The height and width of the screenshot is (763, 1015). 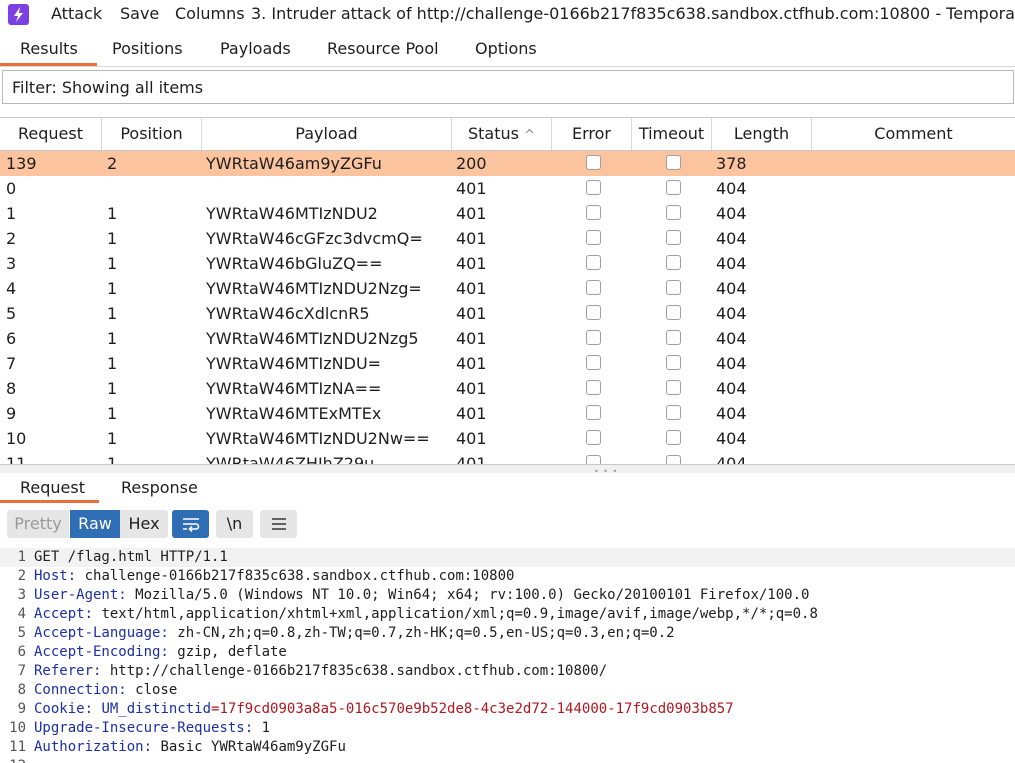 What do you see at coordinates (21, 709) in the screenshot?
I see `line-number: 9` at bounding box center [21, 709].